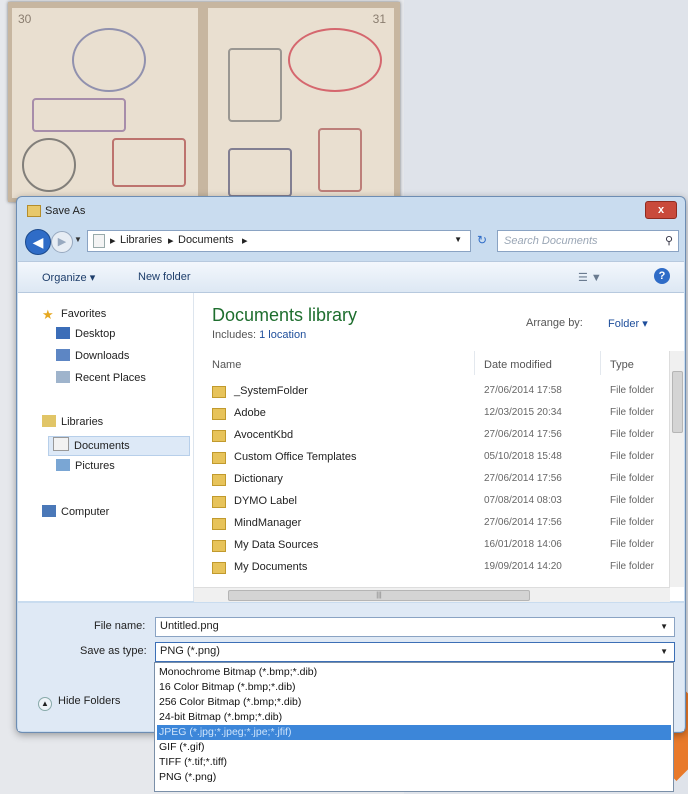 The image size is (688, 794). What do you see at coordinates (523, 456) in the screenshot?
I see `file-date: 05/10/2018 15:48` at bounding box center [523, 456].